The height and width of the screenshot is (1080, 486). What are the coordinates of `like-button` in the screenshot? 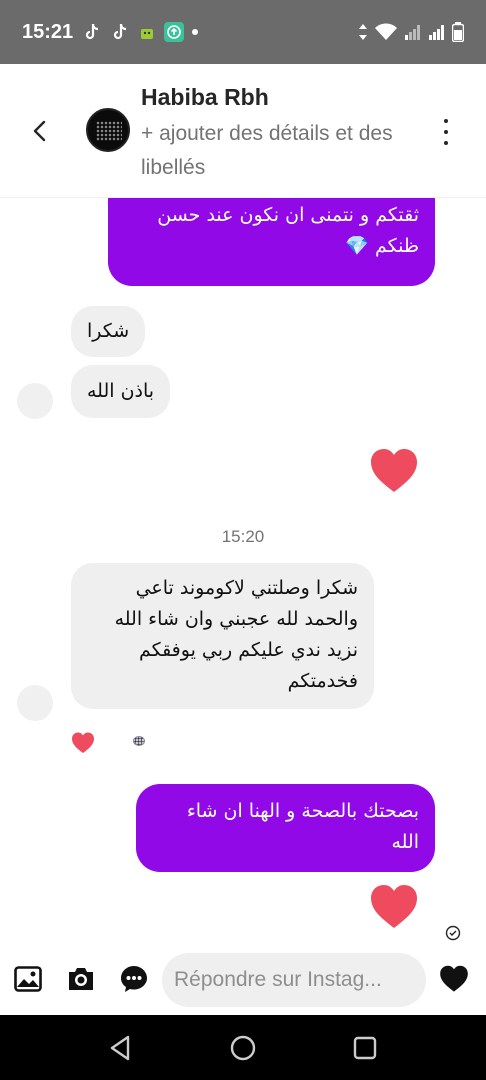 It's located at (454, 979).